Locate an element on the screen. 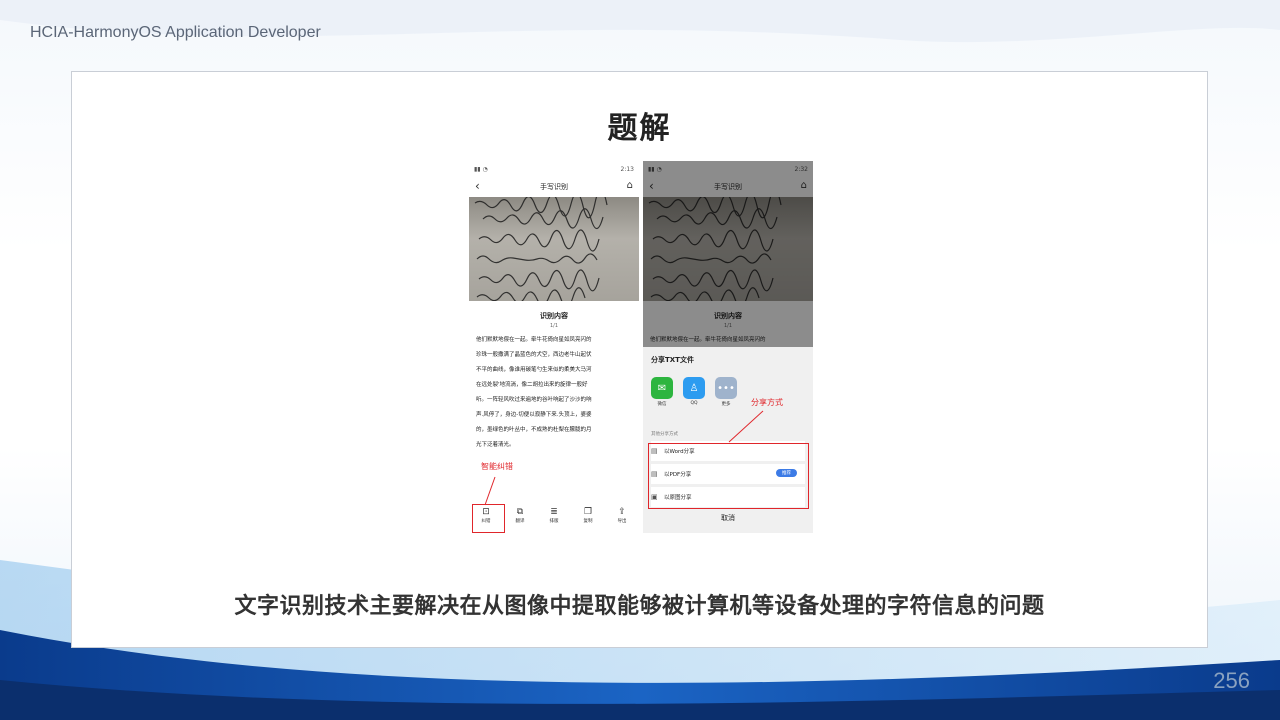 Image resolution: width=1280 pixels, height=720 pixels. annotation-arrow is located at coordinates (490, 491).